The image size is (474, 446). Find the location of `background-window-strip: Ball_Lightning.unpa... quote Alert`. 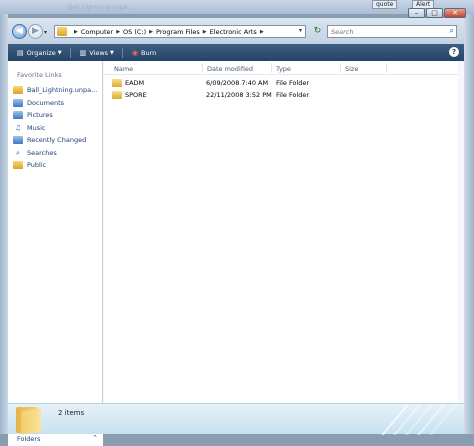

background-window-strip: Ball_Lightning.unpa... quote Alert is located at coordinates (237, 7).